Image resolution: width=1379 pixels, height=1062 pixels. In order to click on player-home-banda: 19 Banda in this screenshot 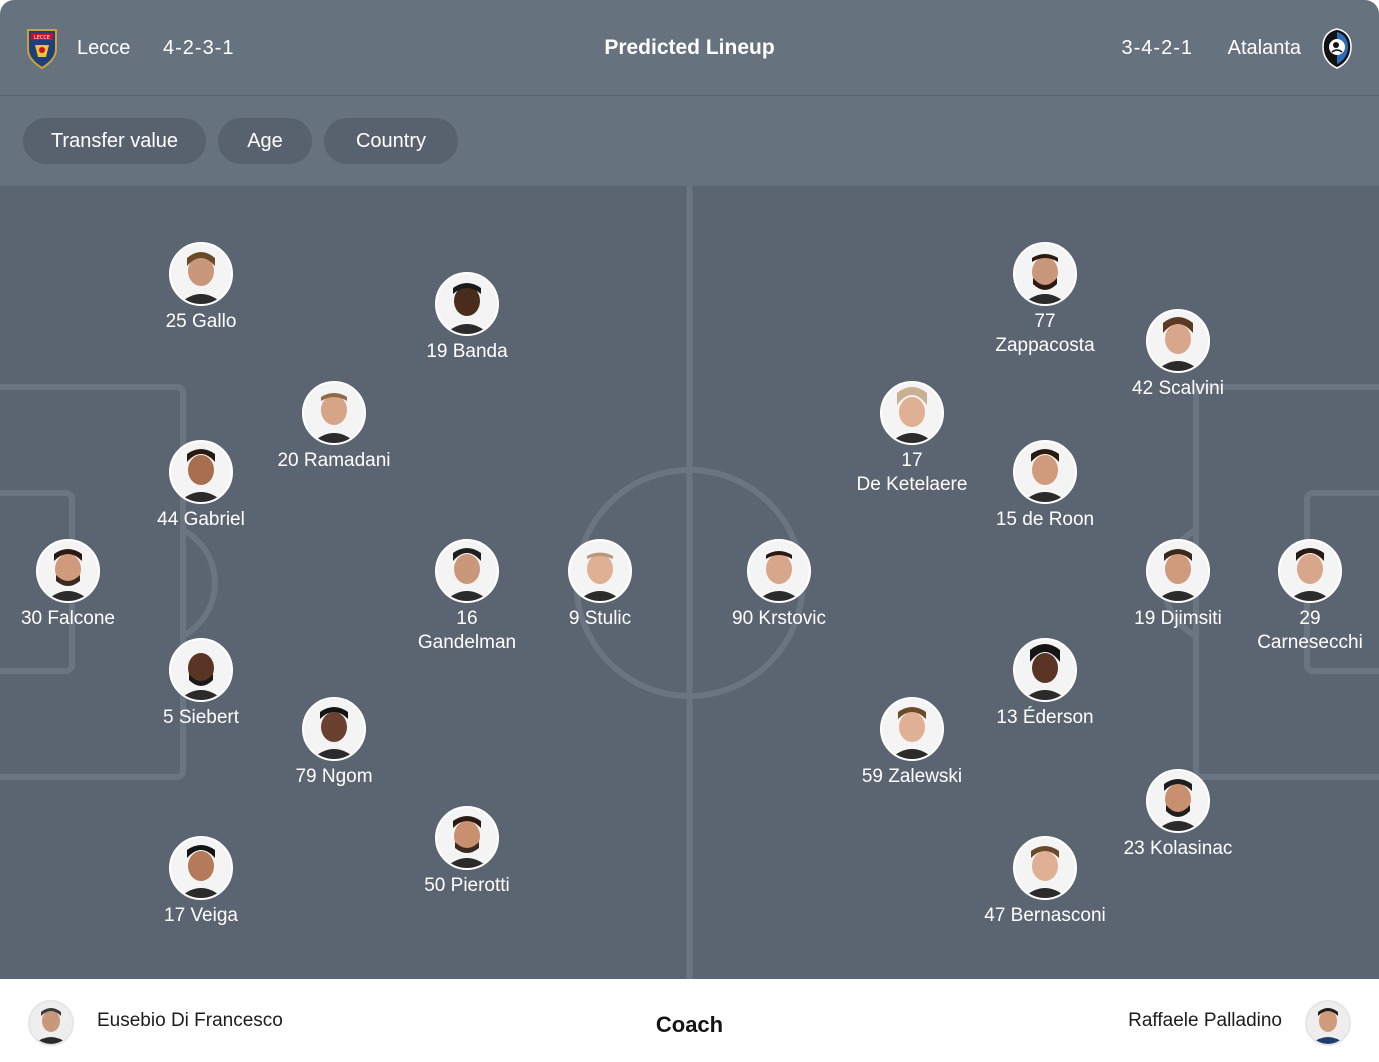, I will do `click(467, 318)`.